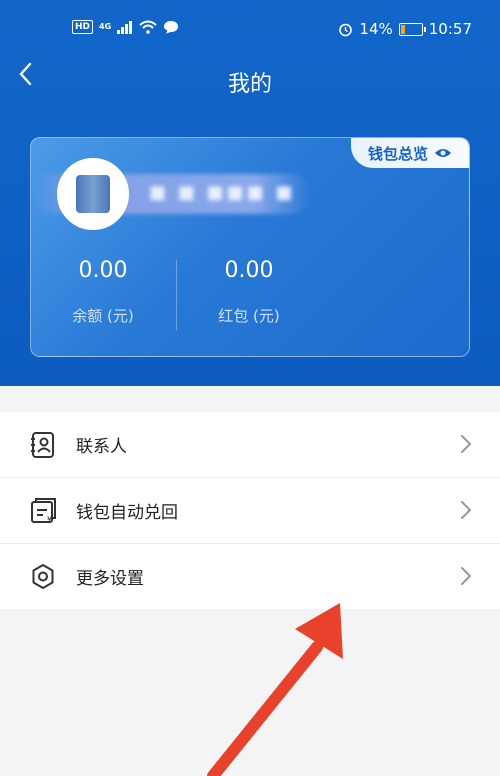  What do you see at coordinates (125, 27) in the screenshot?
I see `signal-icon` at bounding box center [125, 27].